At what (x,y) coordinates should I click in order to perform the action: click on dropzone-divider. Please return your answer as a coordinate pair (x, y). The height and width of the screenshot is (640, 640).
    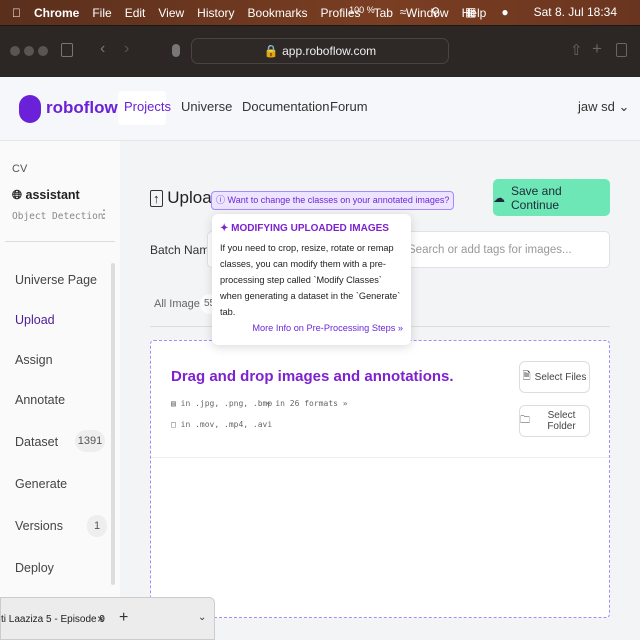
    Looking at the image, I should click on (380, 457).